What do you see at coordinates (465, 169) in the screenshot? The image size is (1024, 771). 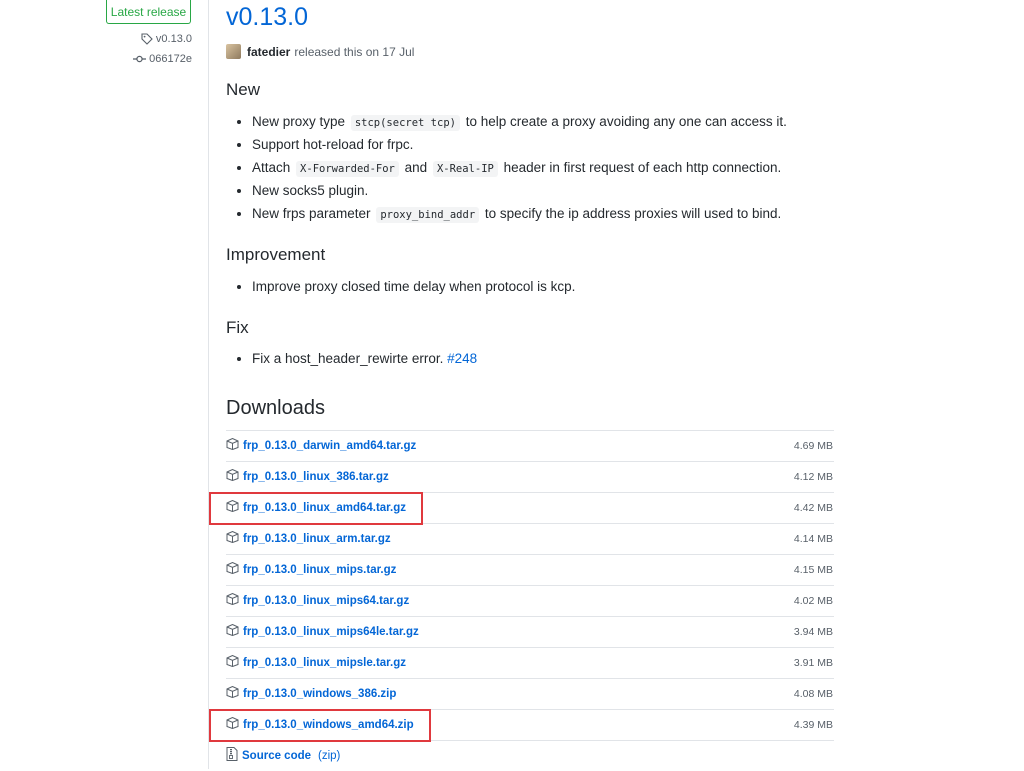 I see `inline-code: X-Real-IP` at bounding box center [465, 169].